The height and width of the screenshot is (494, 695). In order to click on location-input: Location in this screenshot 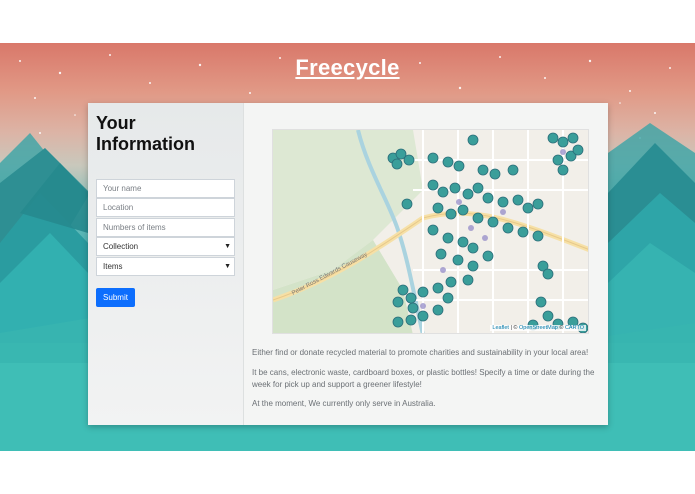, I will do `click(165, 207)`.